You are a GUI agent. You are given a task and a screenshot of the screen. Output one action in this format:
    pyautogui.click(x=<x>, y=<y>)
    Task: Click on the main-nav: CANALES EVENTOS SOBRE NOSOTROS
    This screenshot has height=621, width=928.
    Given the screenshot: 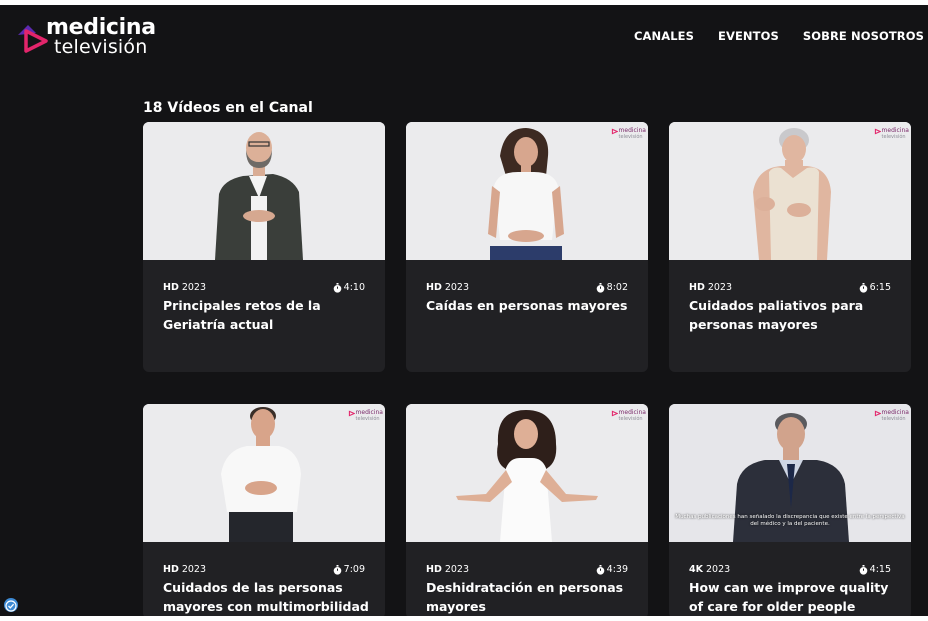 What is the action you would take?
    pyautogui.click(x=767, y=36)
    